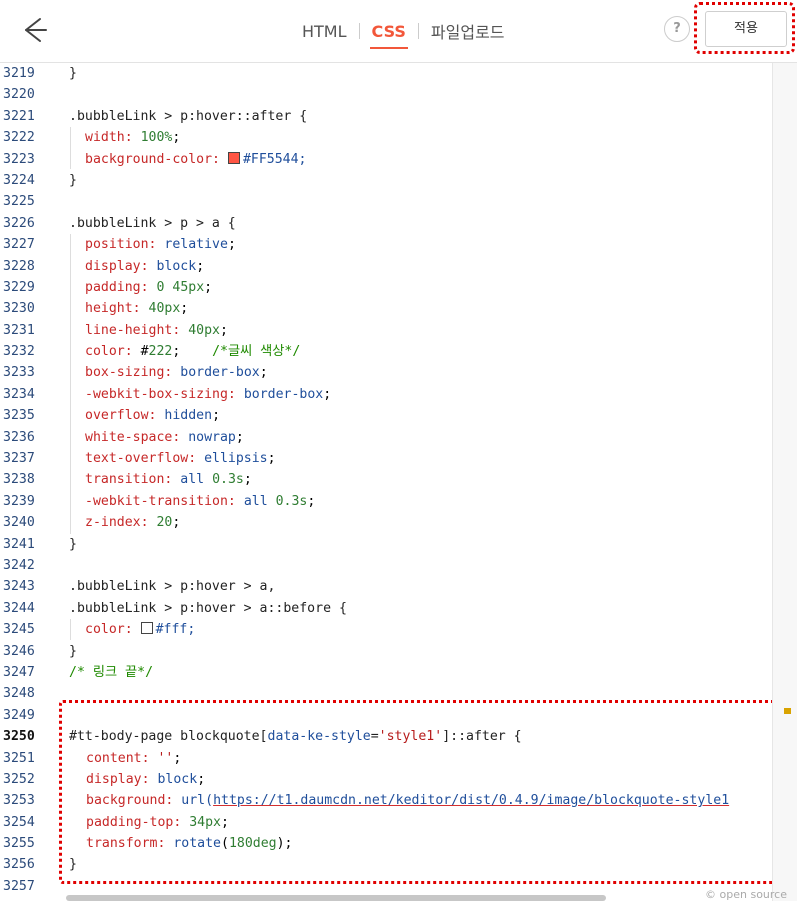 This screenshot has width=797, height=901. I want to click on code-line: transition: all 0.3s;, so click(412, 479).